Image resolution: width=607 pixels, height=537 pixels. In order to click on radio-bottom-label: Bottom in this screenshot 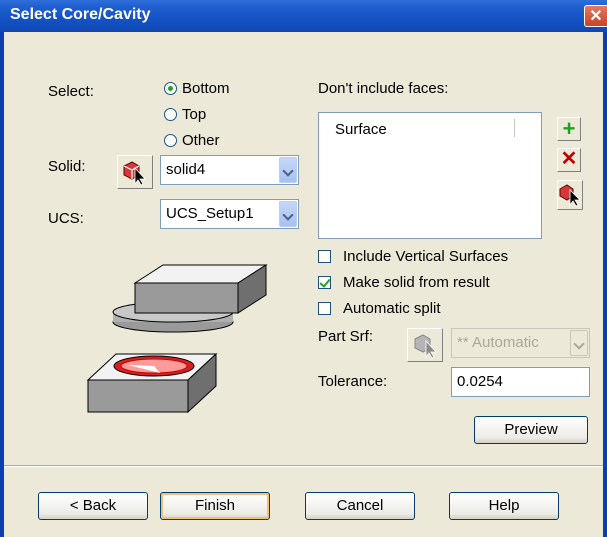, I will do `click(206, 88)`.